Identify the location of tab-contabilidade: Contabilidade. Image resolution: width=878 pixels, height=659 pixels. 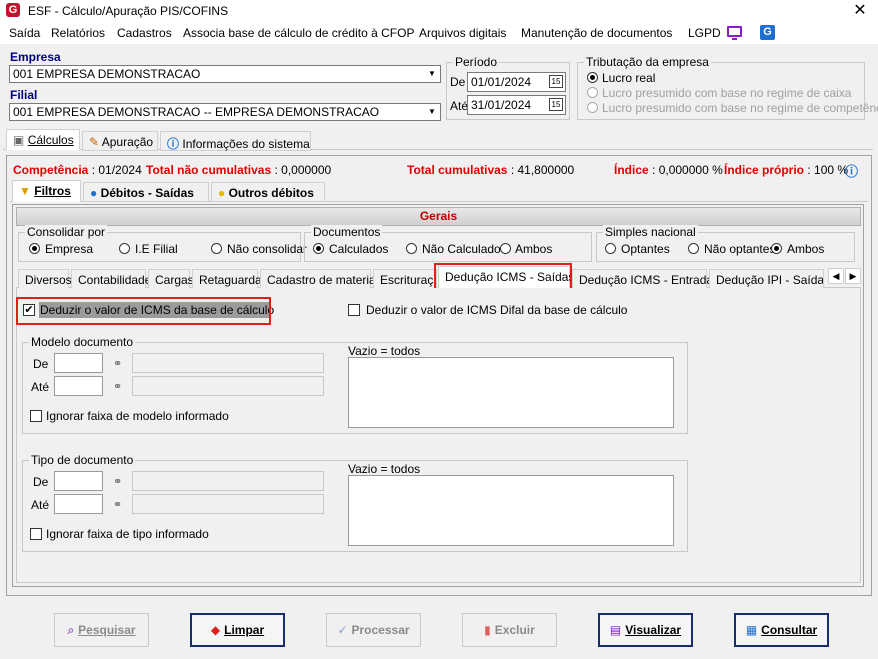
(111, 279).